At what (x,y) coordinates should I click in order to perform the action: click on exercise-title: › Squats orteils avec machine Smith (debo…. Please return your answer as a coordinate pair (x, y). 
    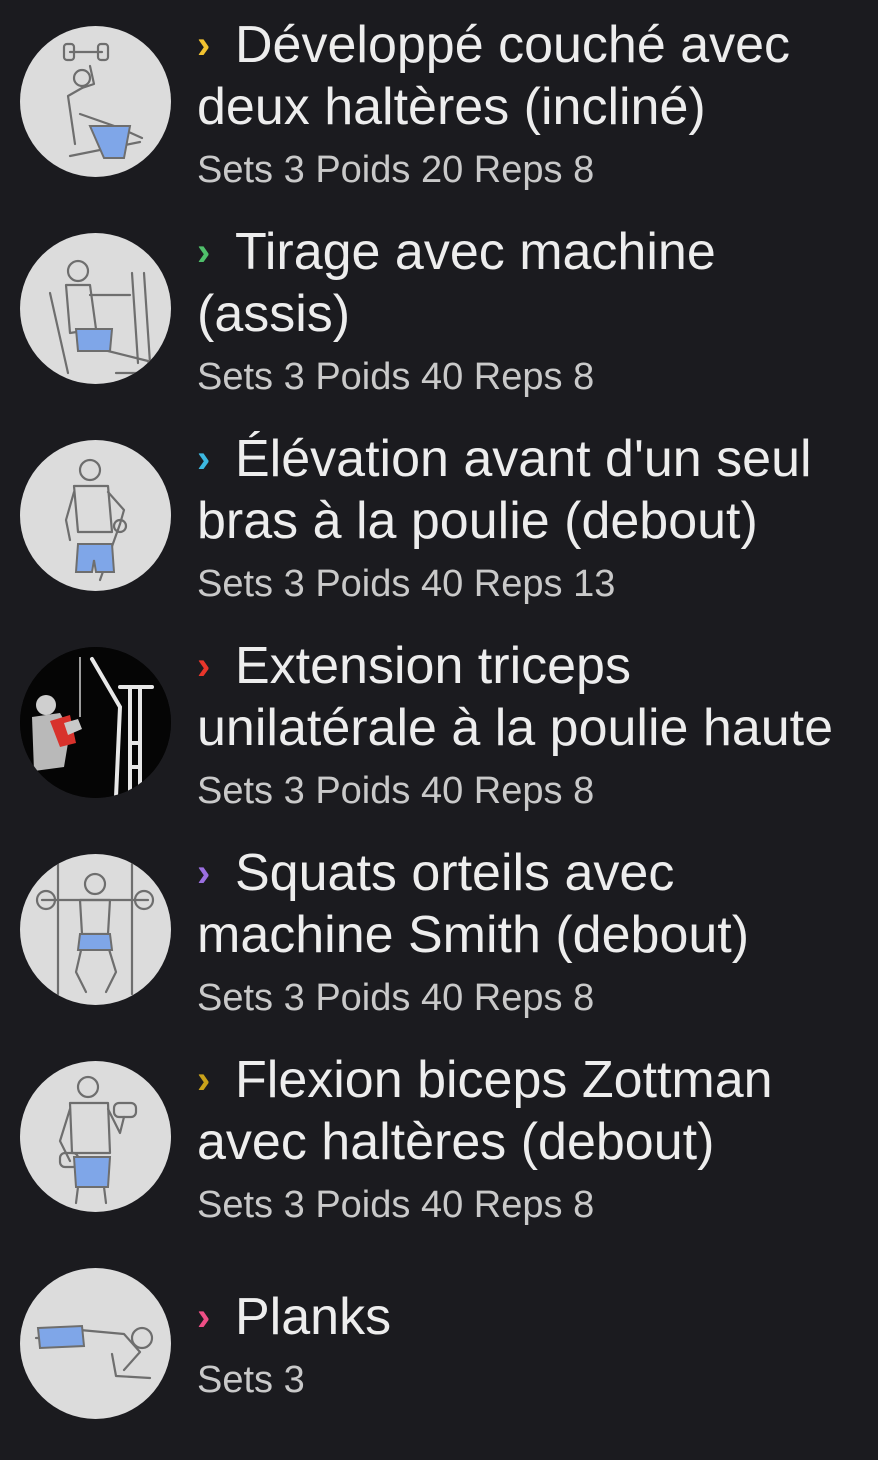
    Looking at the image, I should click on (473, 904).